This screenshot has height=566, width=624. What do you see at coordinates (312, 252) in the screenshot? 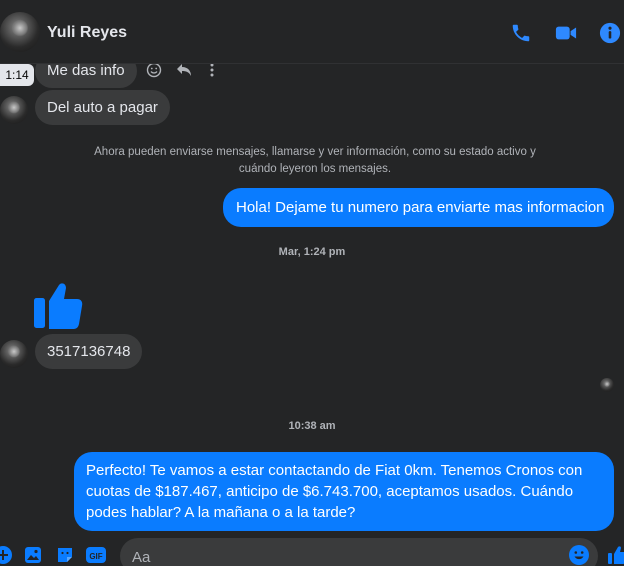
I see `timestamp: Mar, 1:24 pm` at bounding box center [312, 252].